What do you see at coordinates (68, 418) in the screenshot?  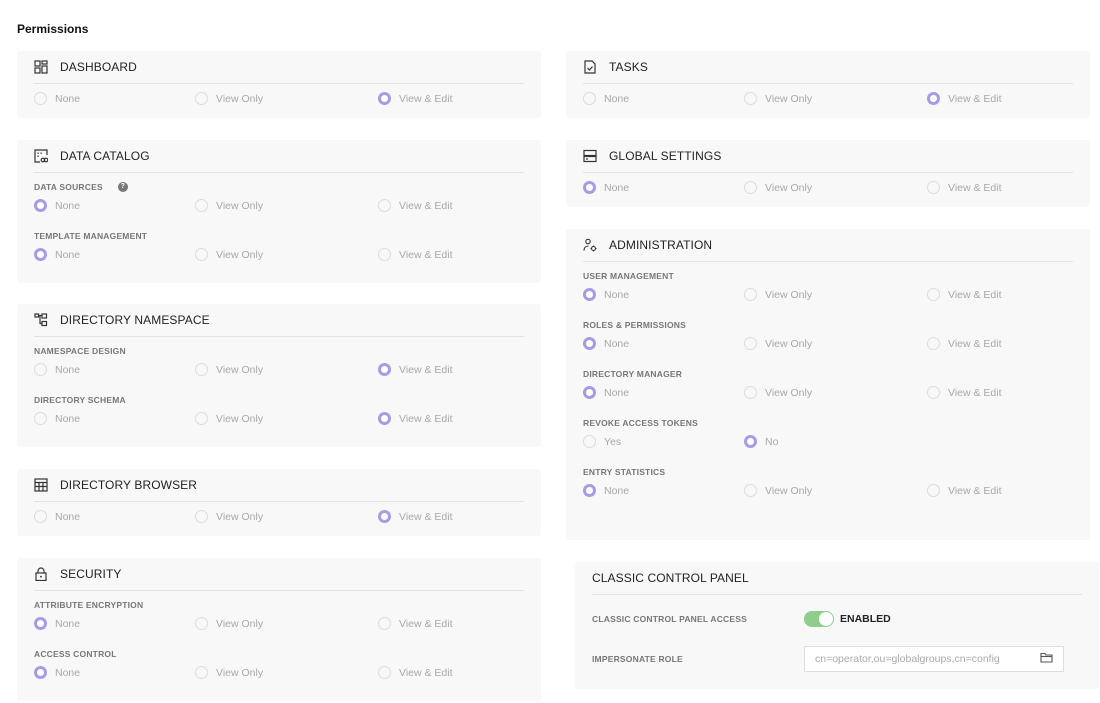 I see `radio-label: None` at bounding box center [68, 418].